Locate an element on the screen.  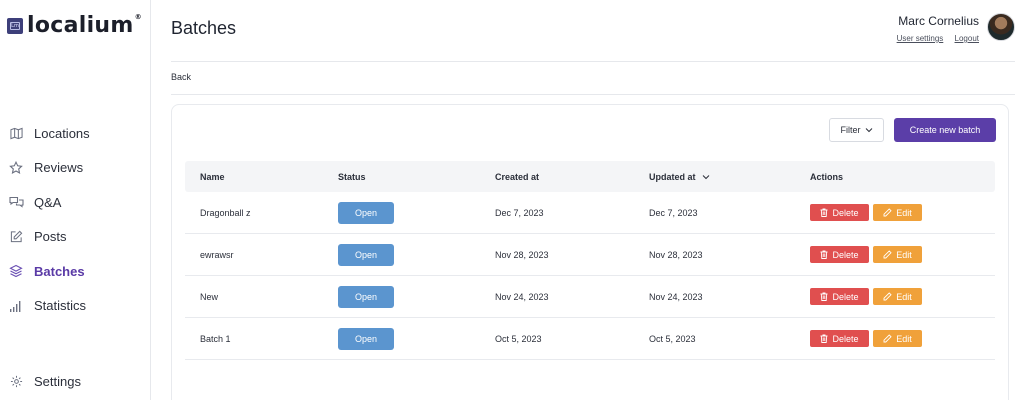
user-name: Marc Cornelius is located at coordinates (938, 21).